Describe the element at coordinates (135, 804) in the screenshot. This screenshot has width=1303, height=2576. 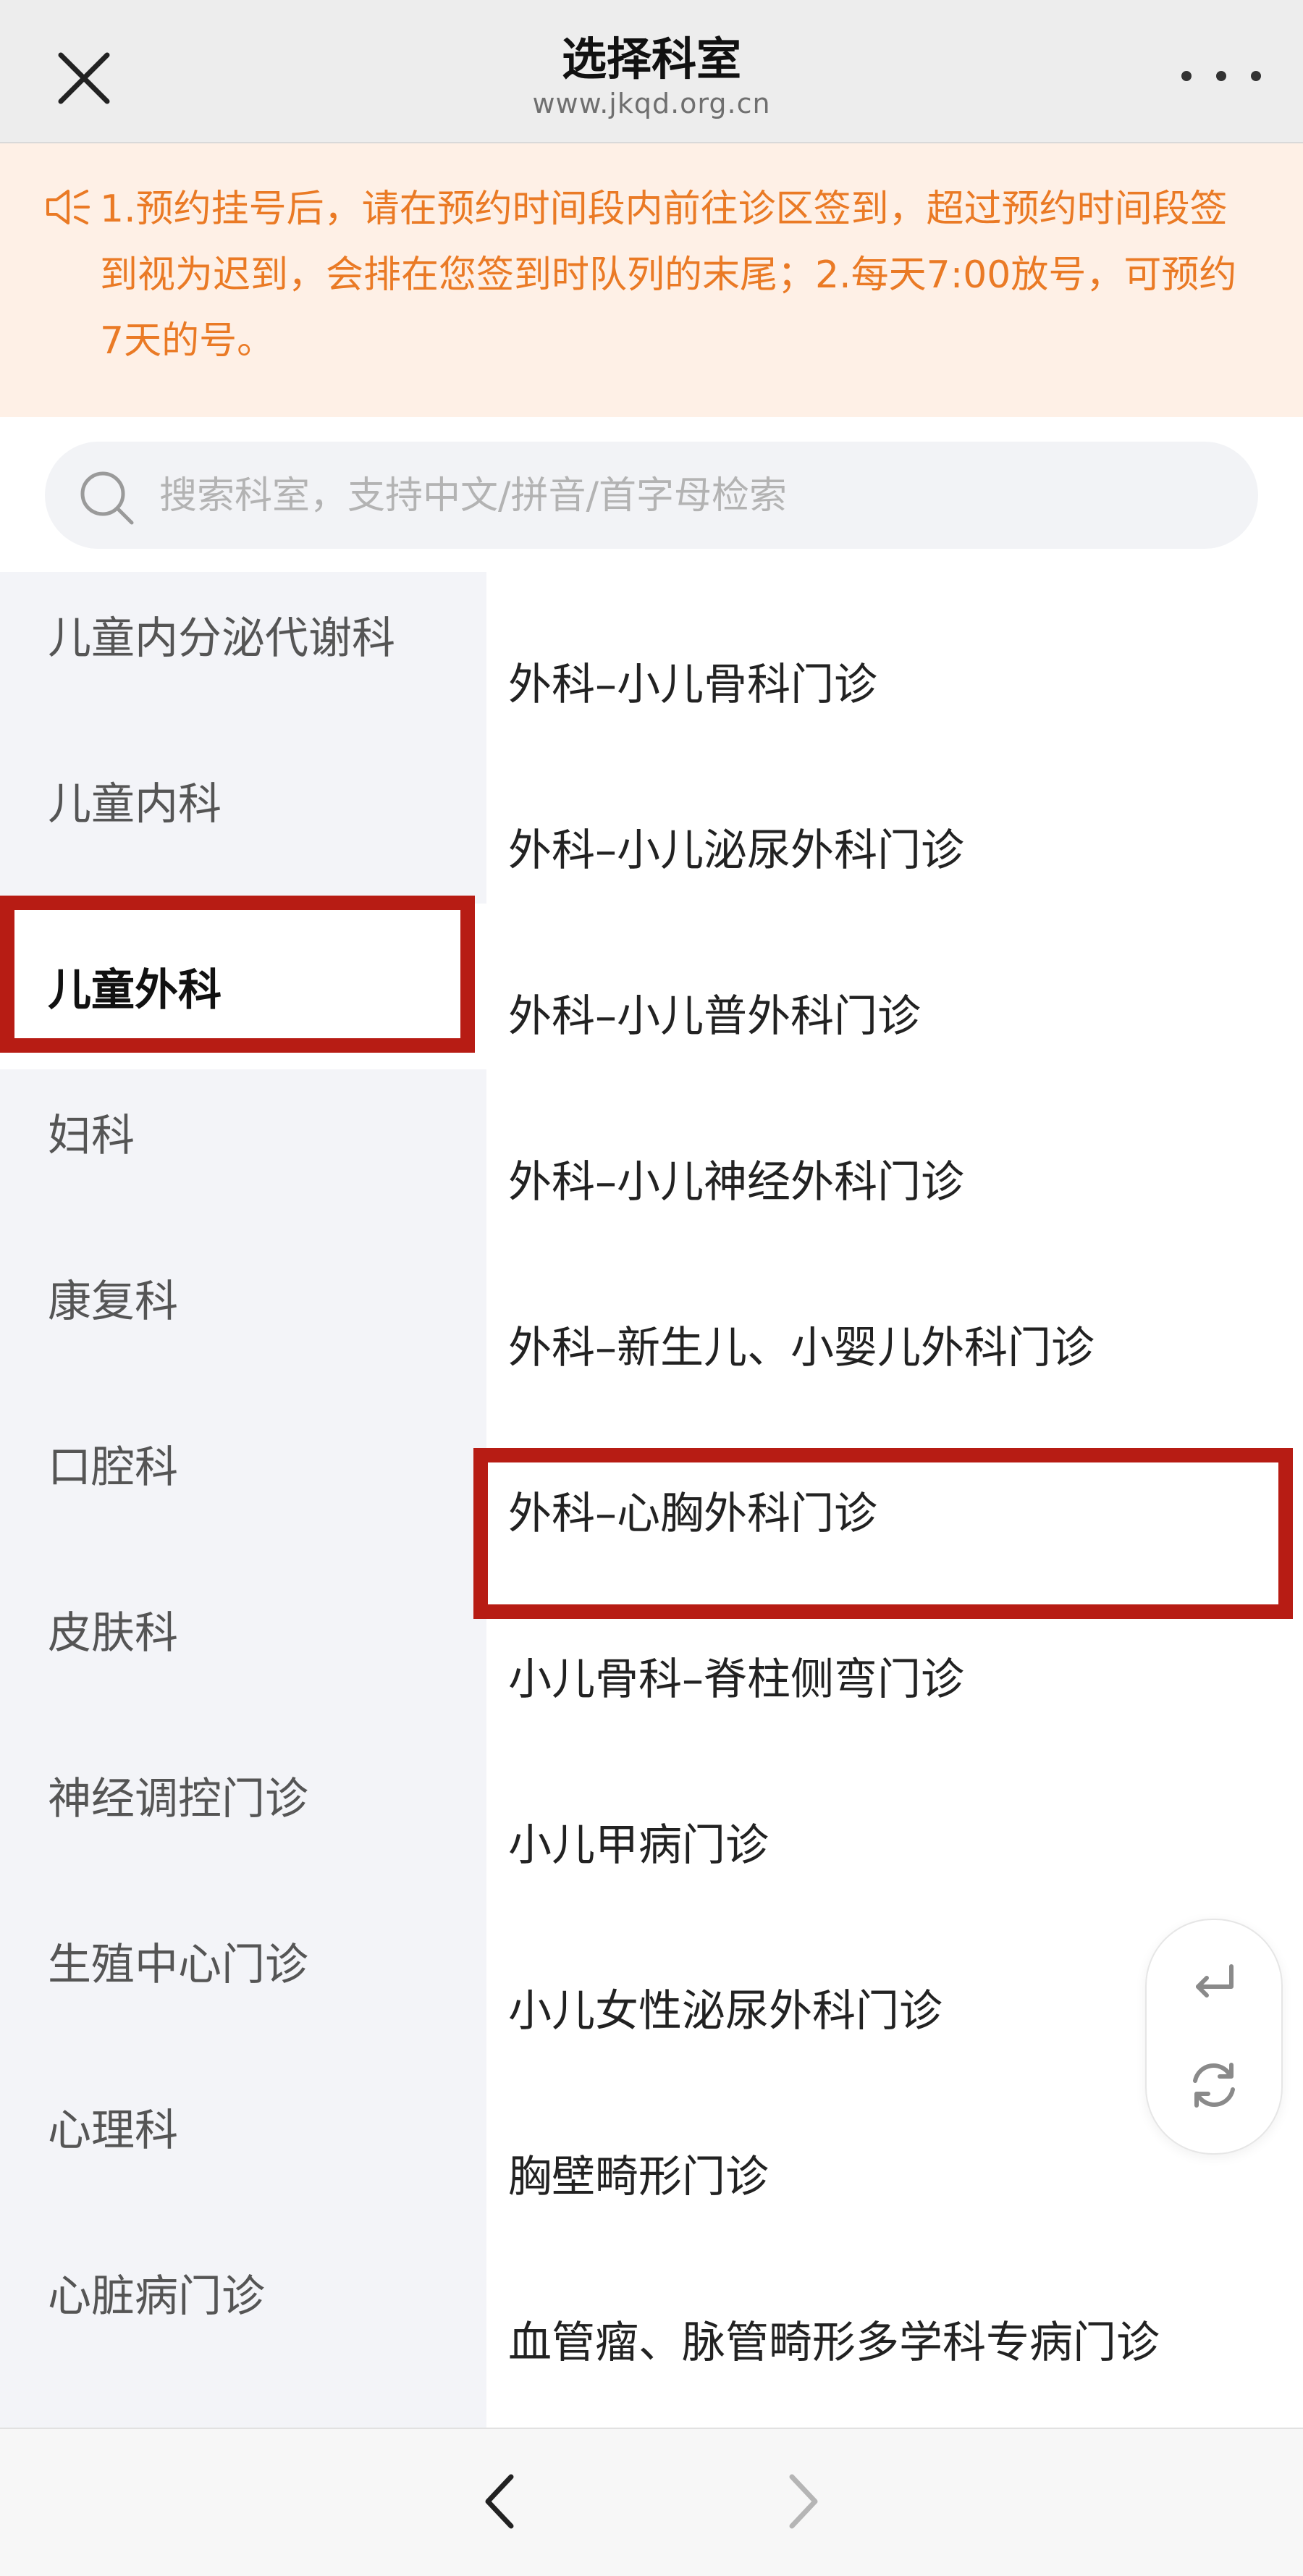
I see `sidebar-item-label: 儿童内科` at that location.